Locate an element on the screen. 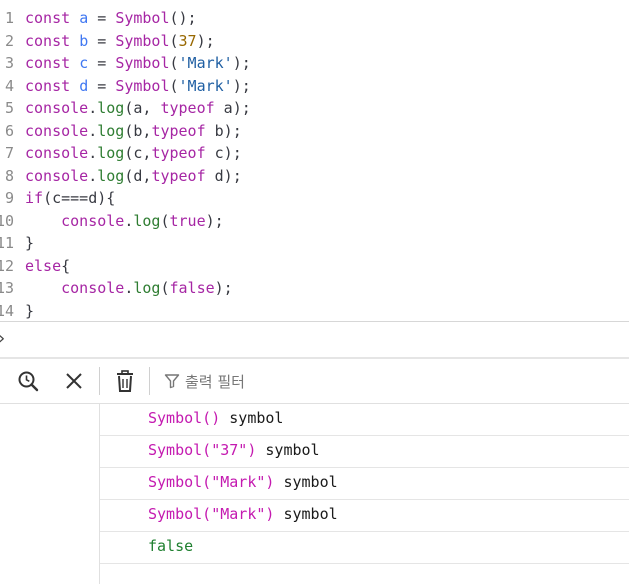  code-token: b); is located at coordinates (223, 130).